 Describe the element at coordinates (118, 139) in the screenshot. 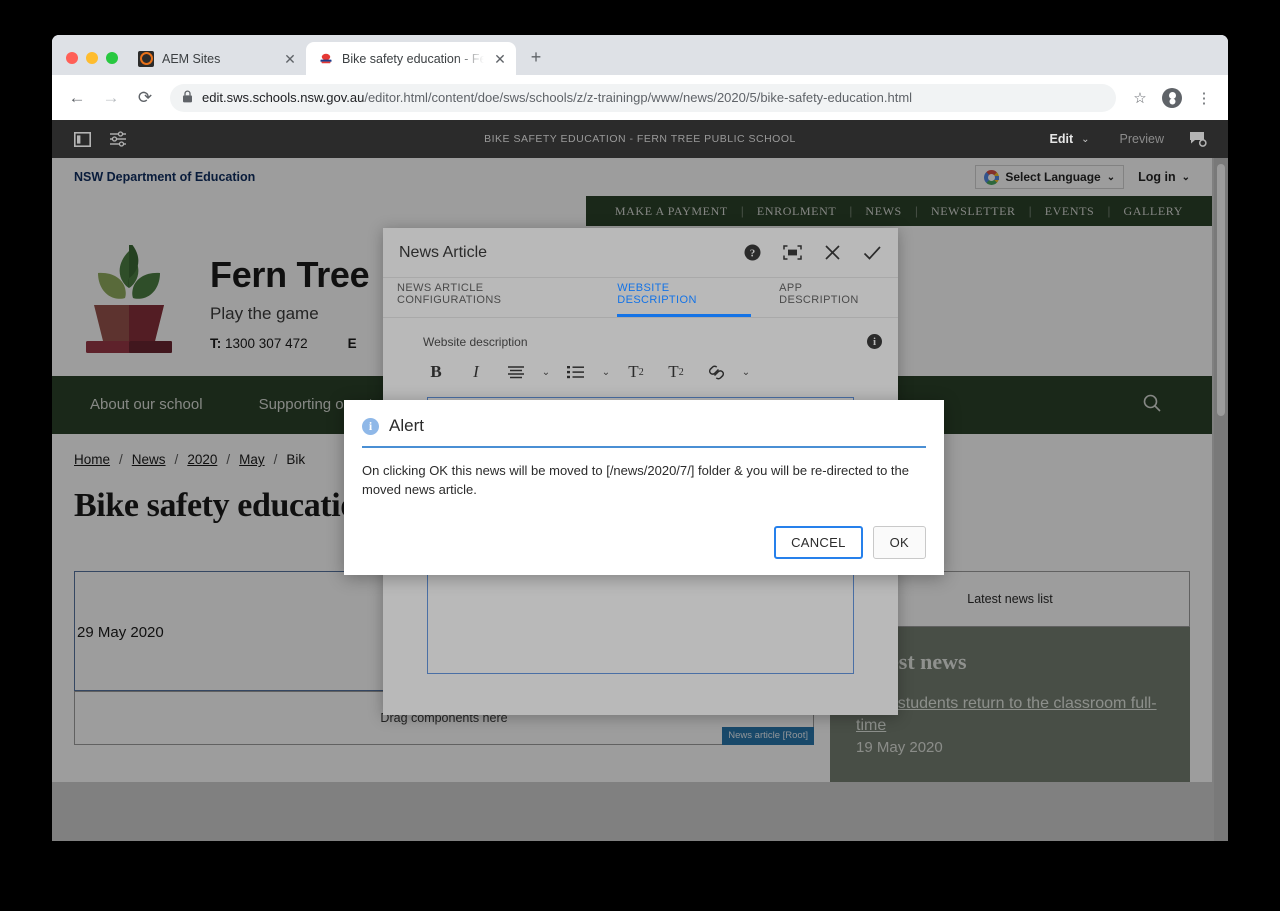

I see `sliders-icon` at that location.